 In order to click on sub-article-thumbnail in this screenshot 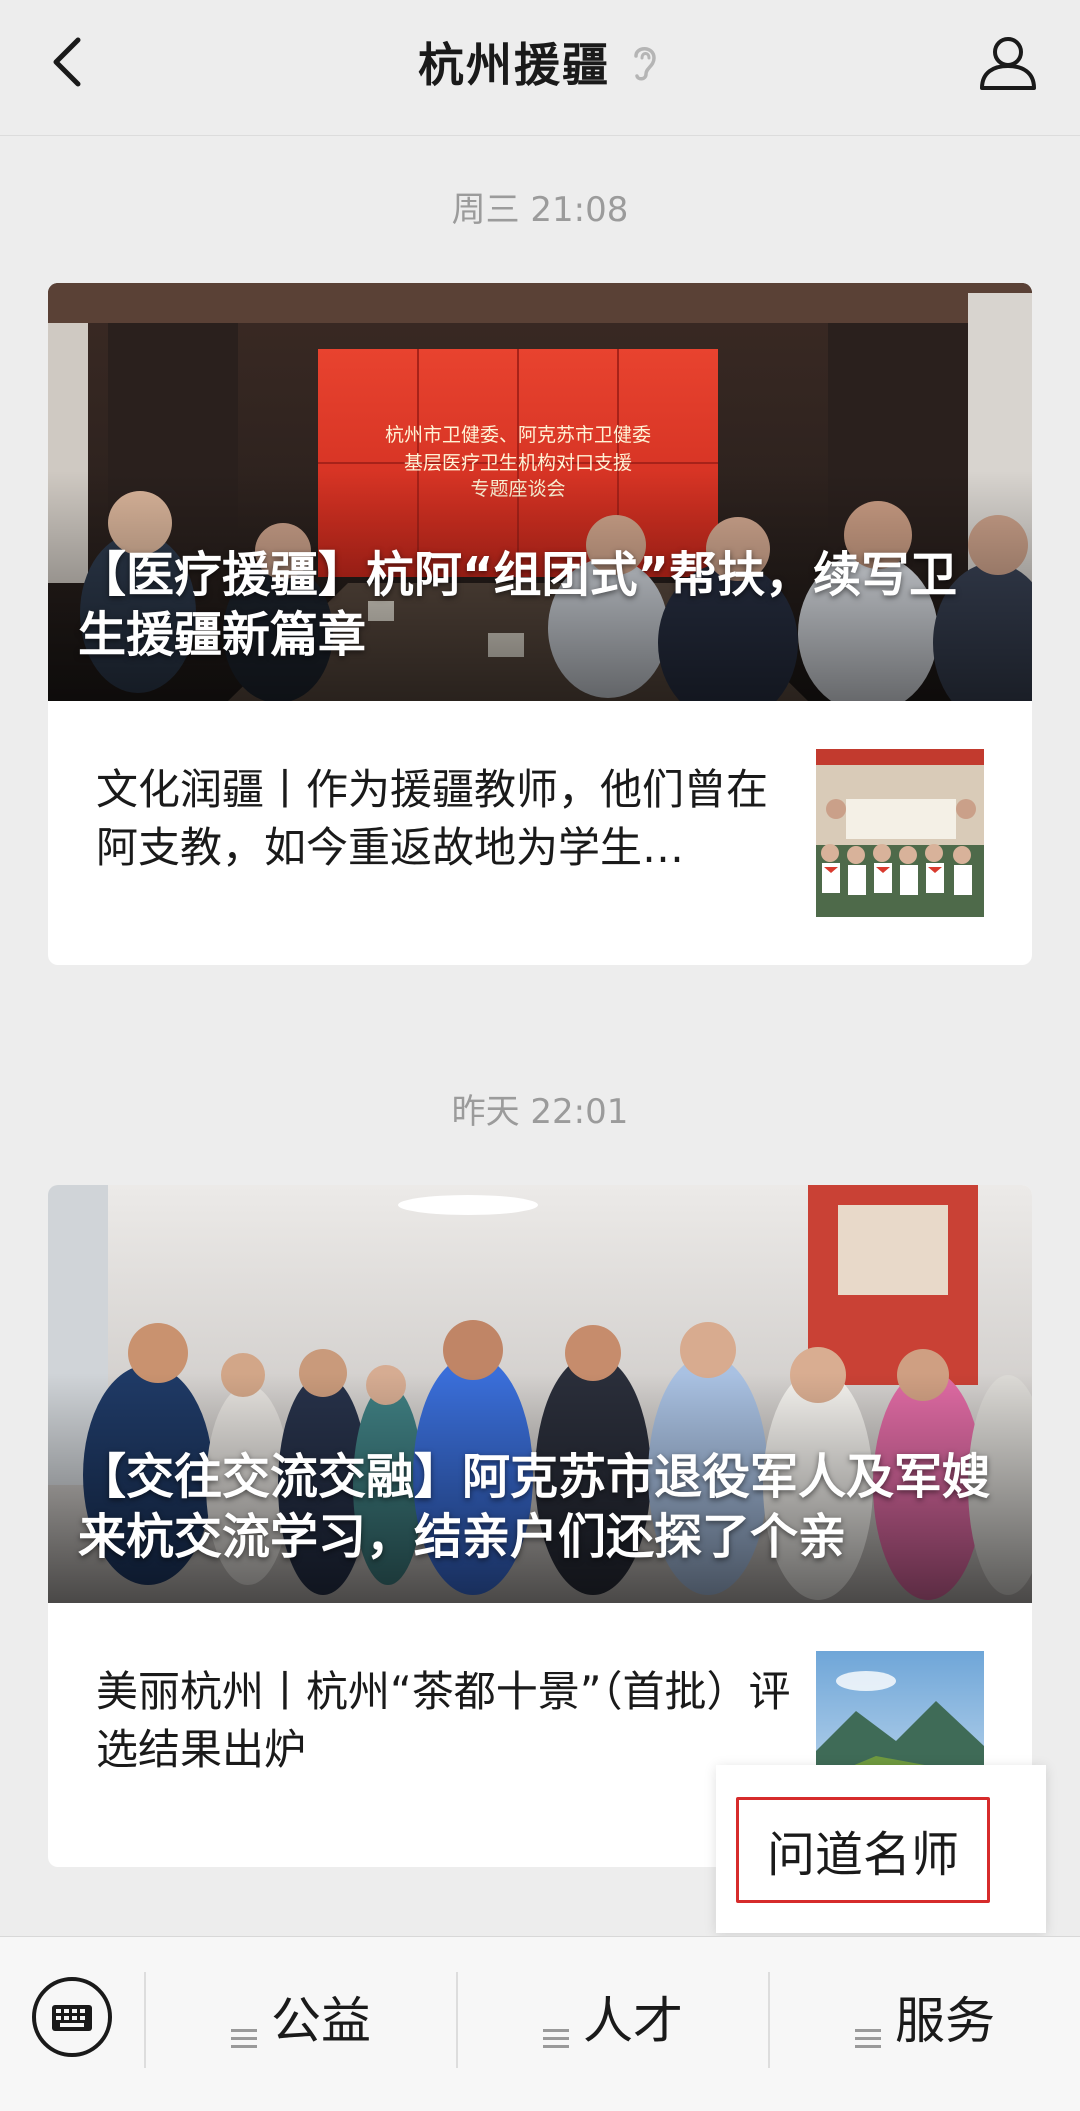, I will do `click(900, 833)`.